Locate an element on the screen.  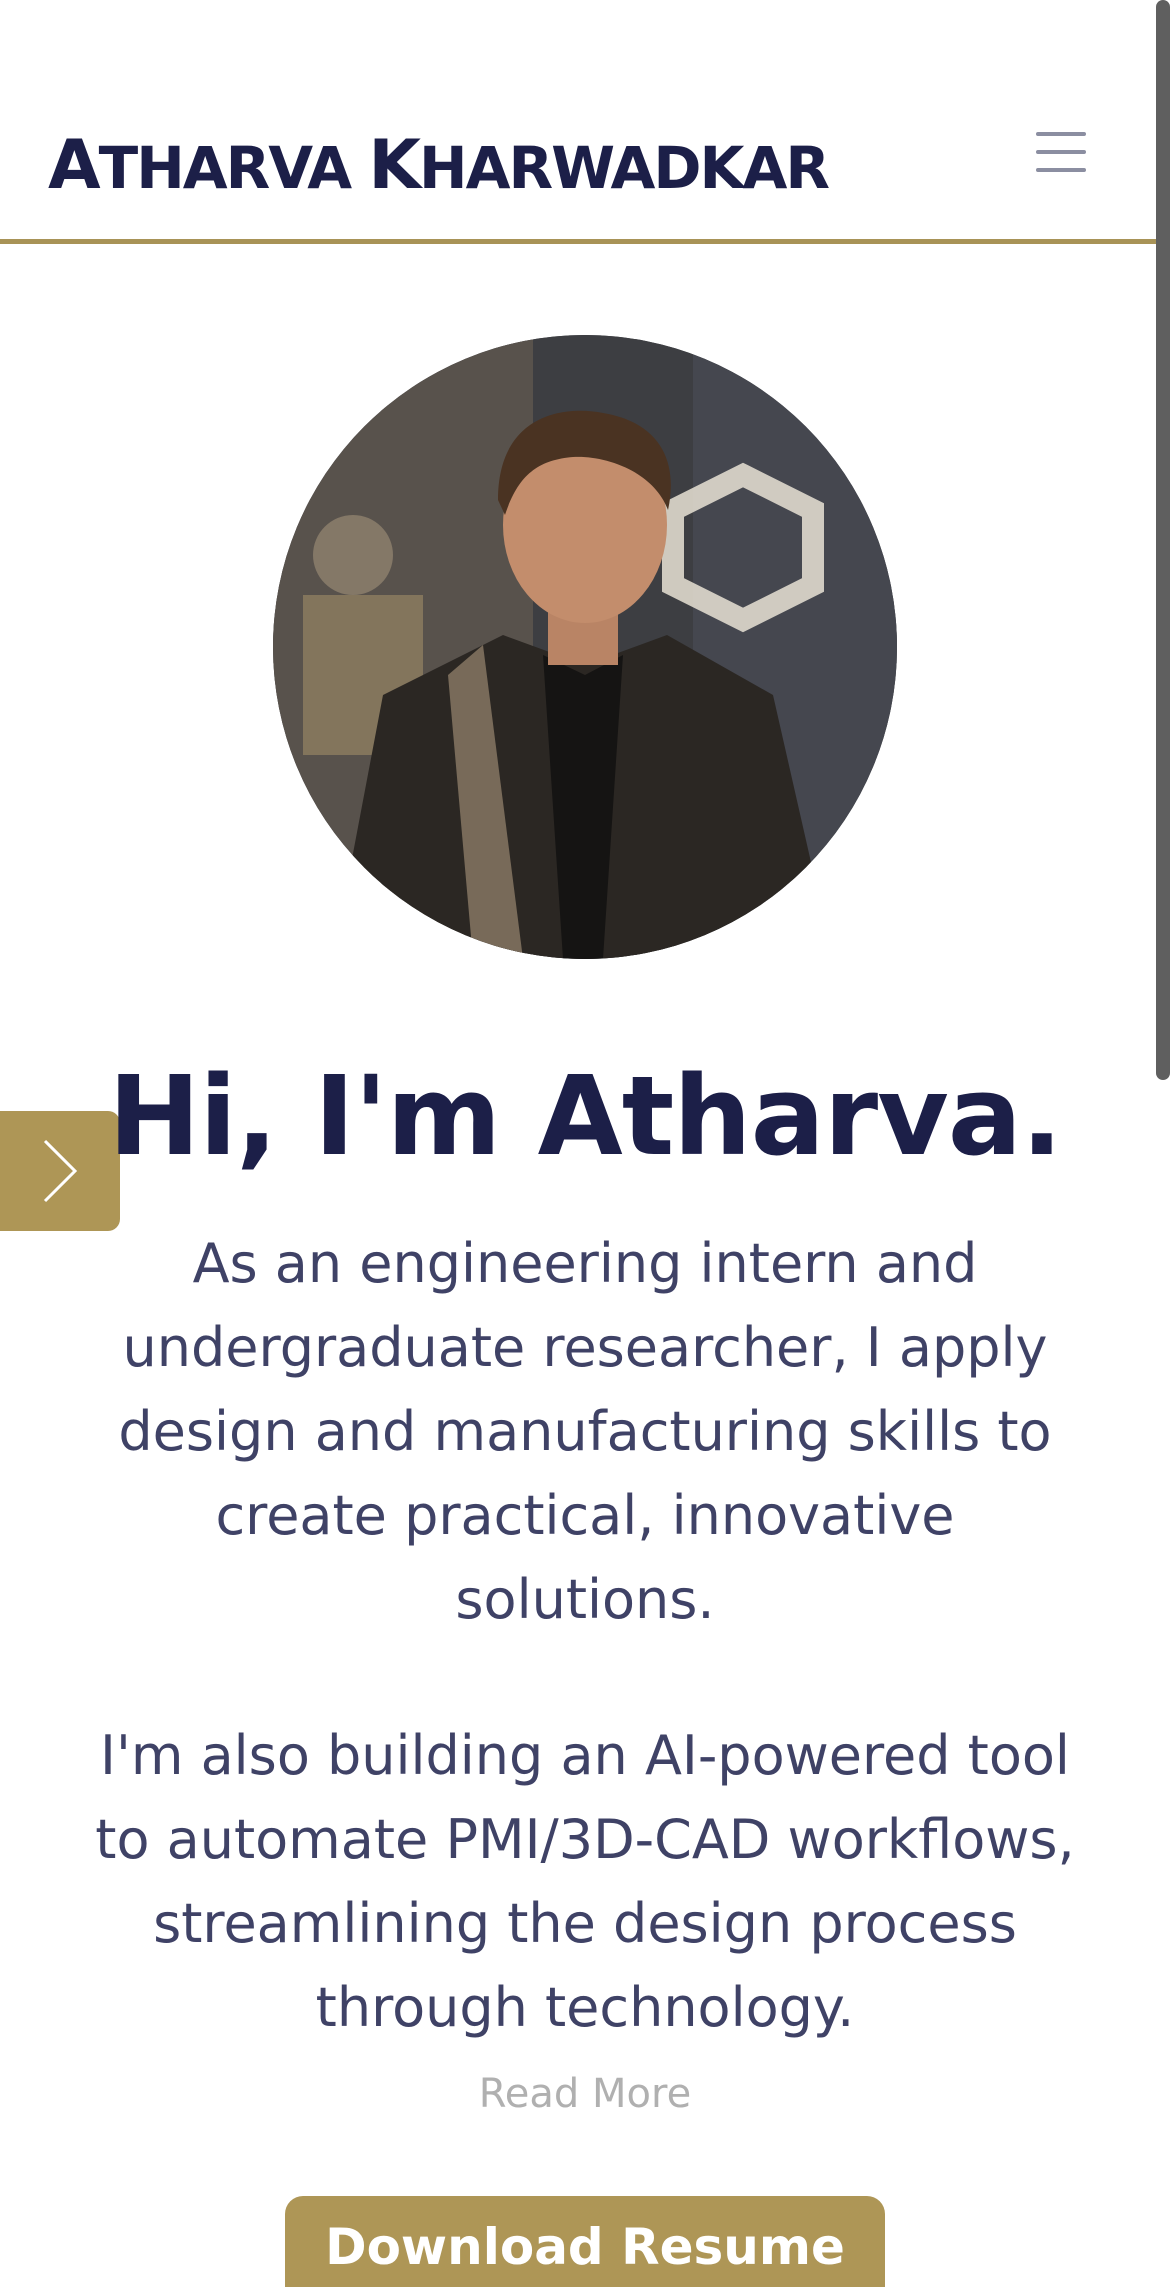
avatar-photo is located at coordinates (585, 647).